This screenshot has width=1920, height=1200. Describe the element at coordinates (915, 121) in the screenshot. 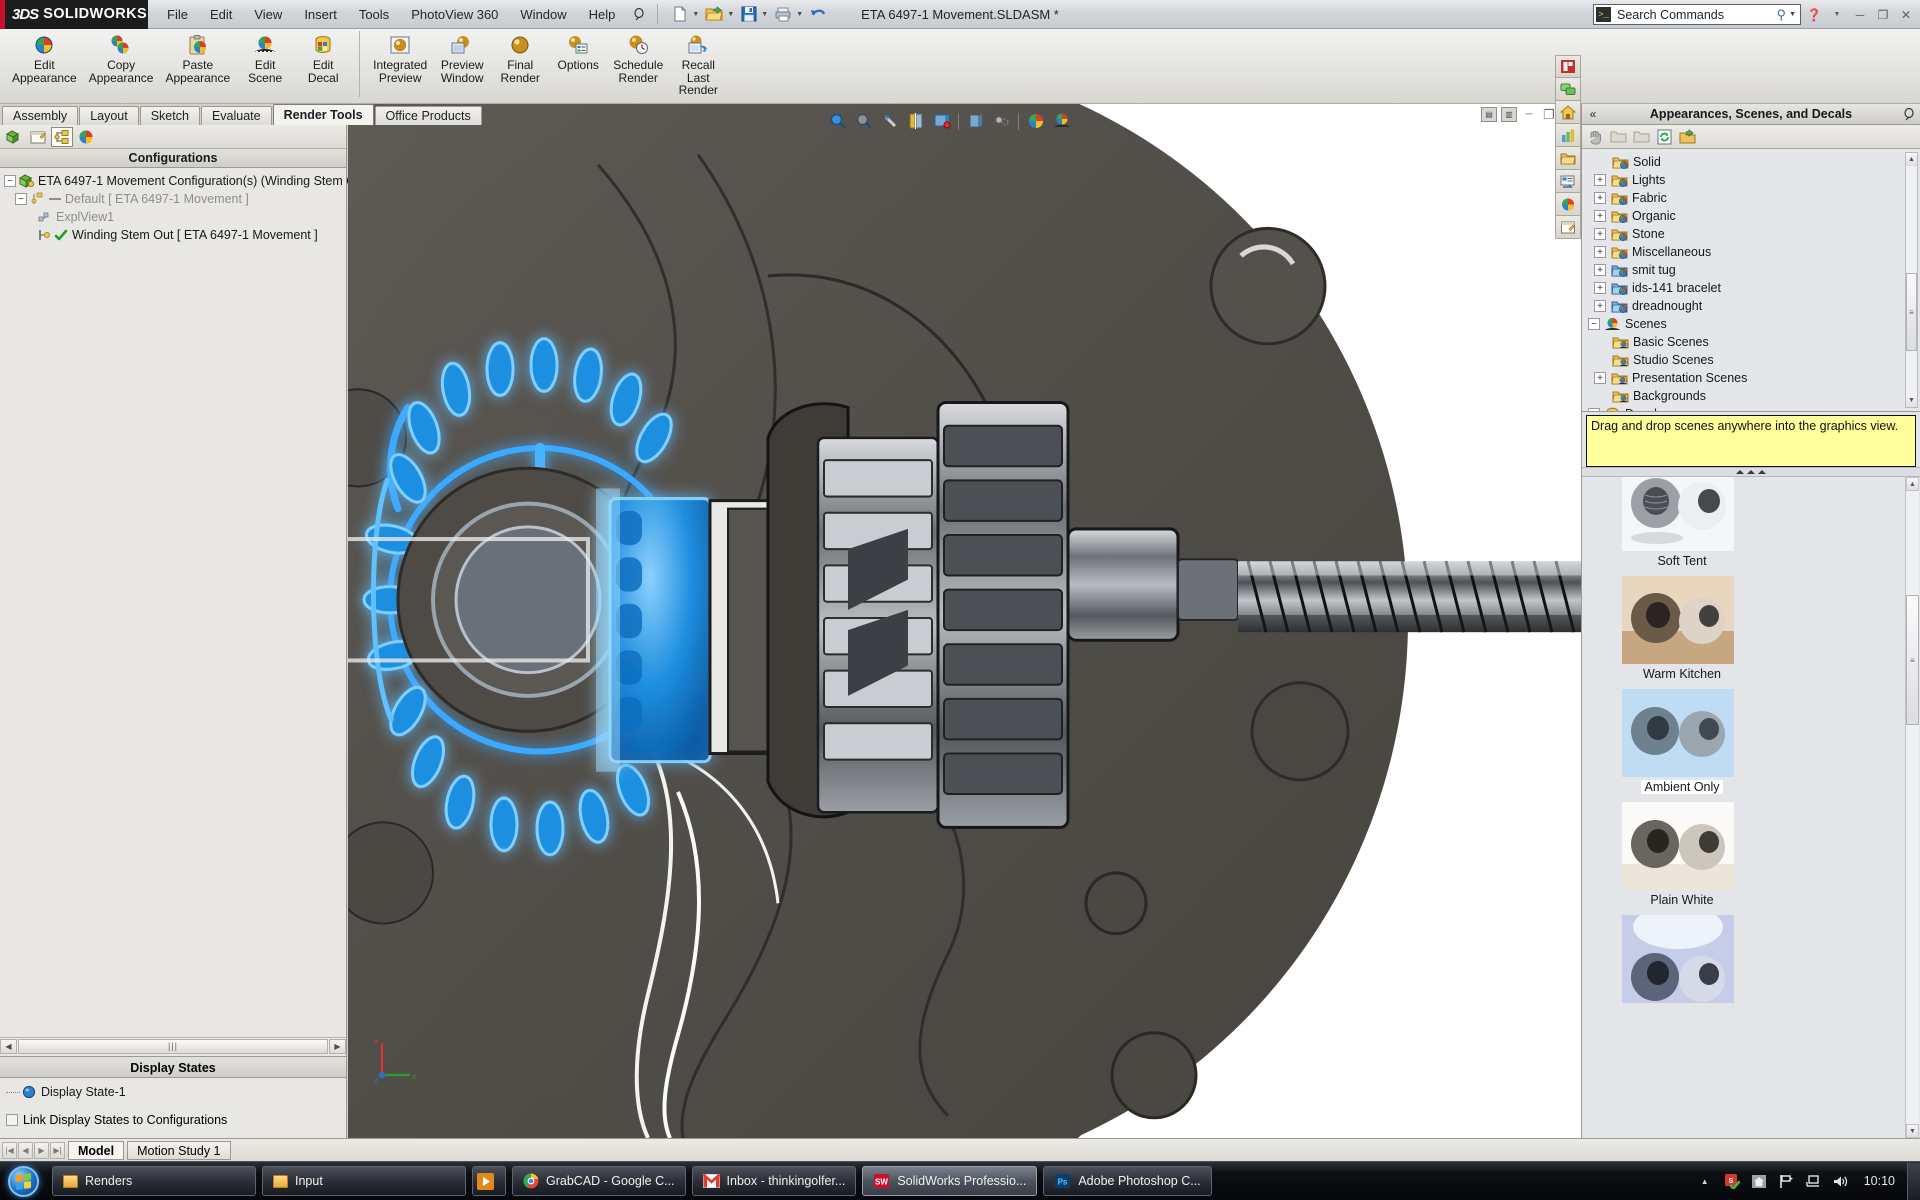

I see `section-view-icon` at that location.